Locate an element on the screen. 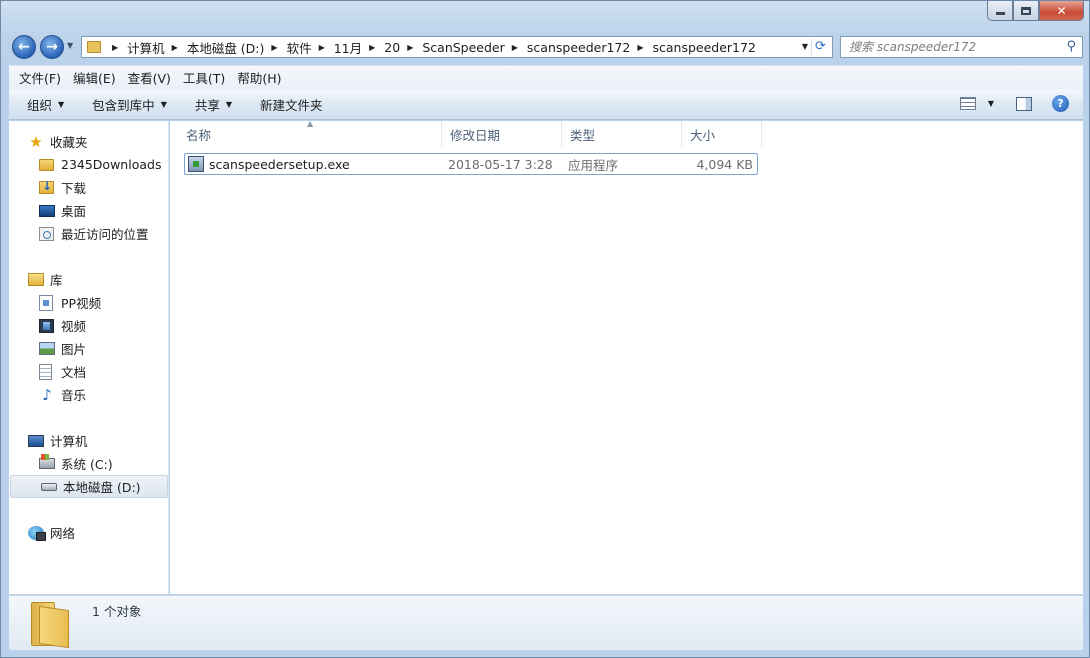 The width and height of the screenshot is (1090, 658). computer-group: 计算机 系统 (C:) 本地磁盘 (D:) is located at coordinates (89, 463).